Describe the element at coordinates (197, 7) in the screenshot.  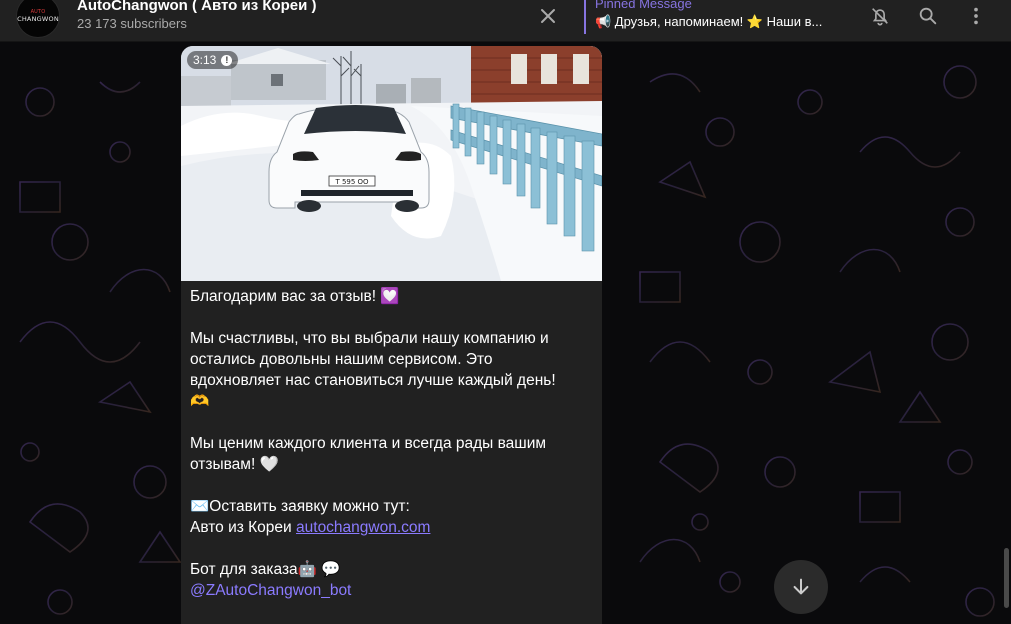
I see `channel-title: AutoChangwon ( Авто из Кореи )` at that location.